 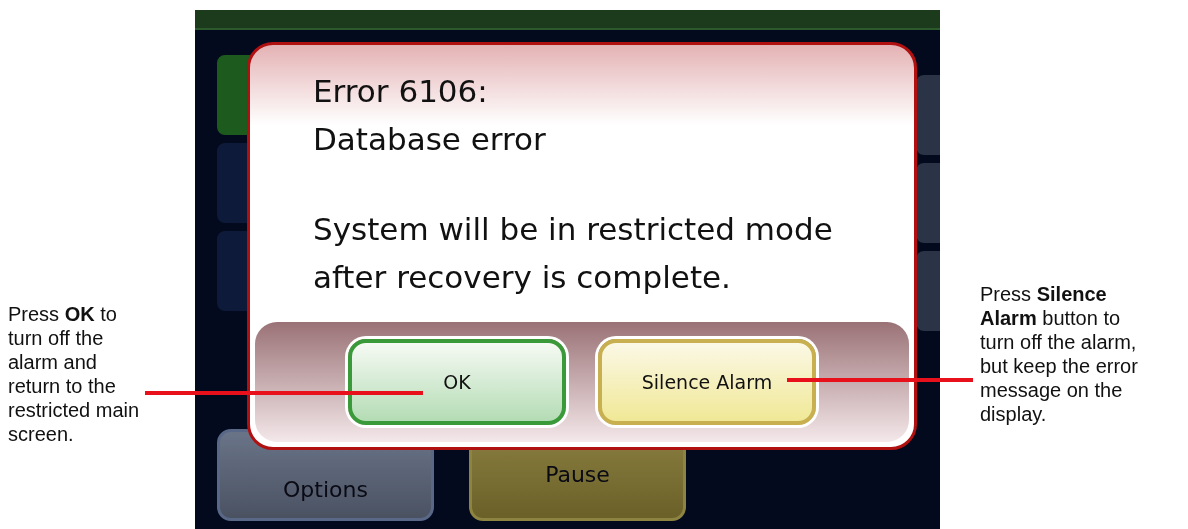 I want to click on annotation-line: restricted main, so click(x=74, y=410).